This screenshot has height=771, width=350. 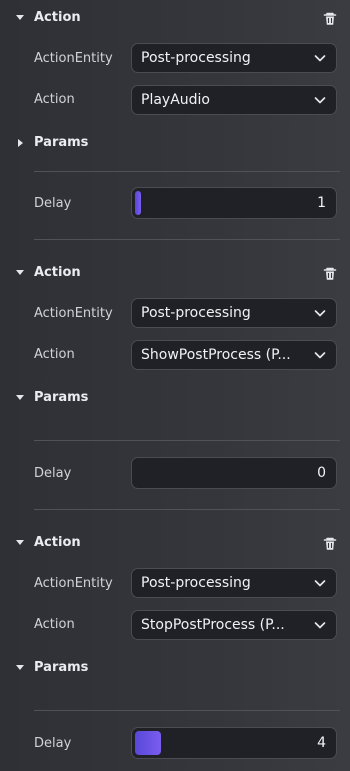 What do you see at coordinates (234, 203) in the screenshot?
I see `delay-field: 1` at bounding box center [234, 203].